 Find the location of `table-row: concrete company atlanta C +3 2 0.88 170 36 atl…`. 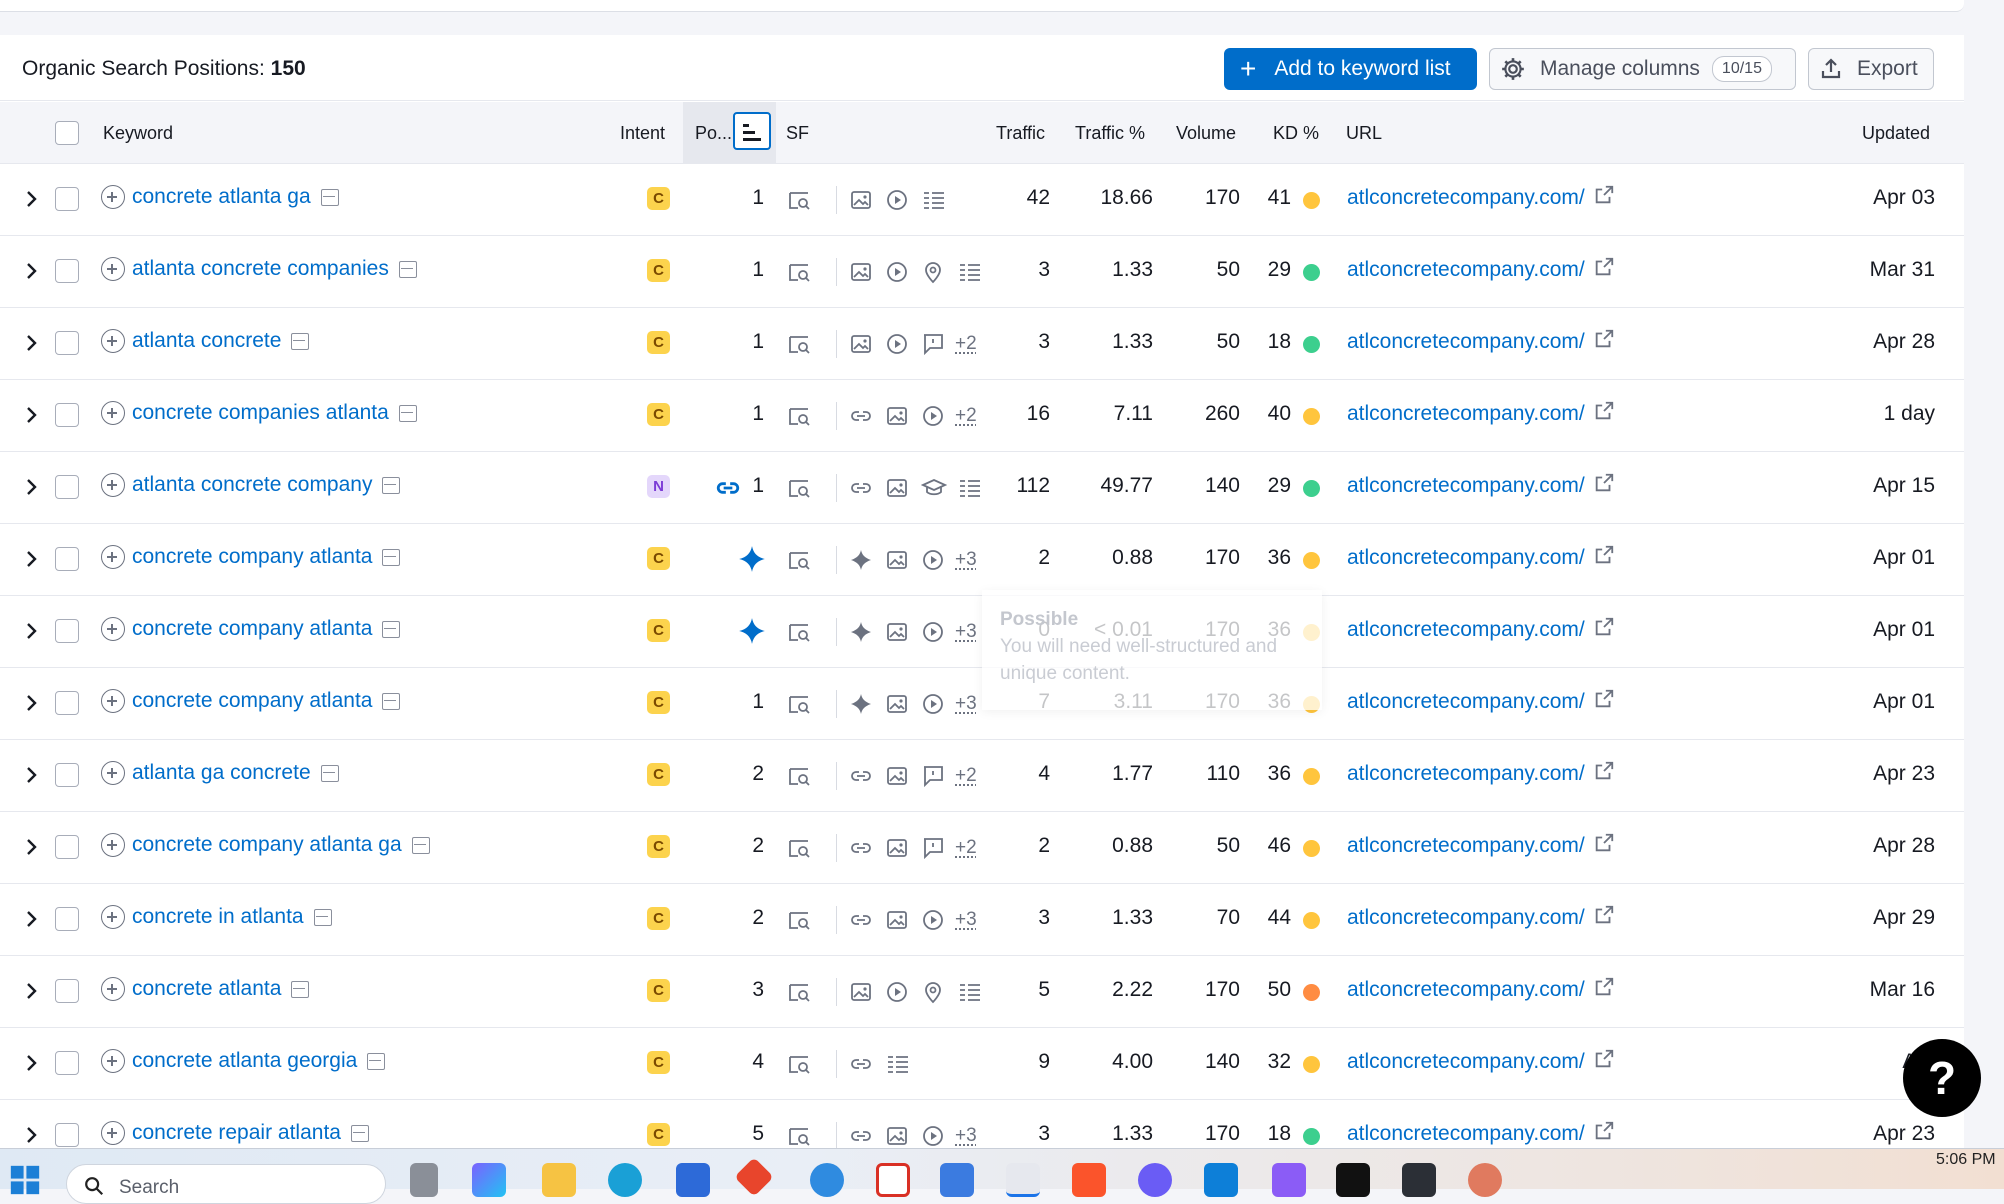

table-row: concrete company atlanta C +3 2 0.88 170 36 atl… is located at coordinates (982, 560).